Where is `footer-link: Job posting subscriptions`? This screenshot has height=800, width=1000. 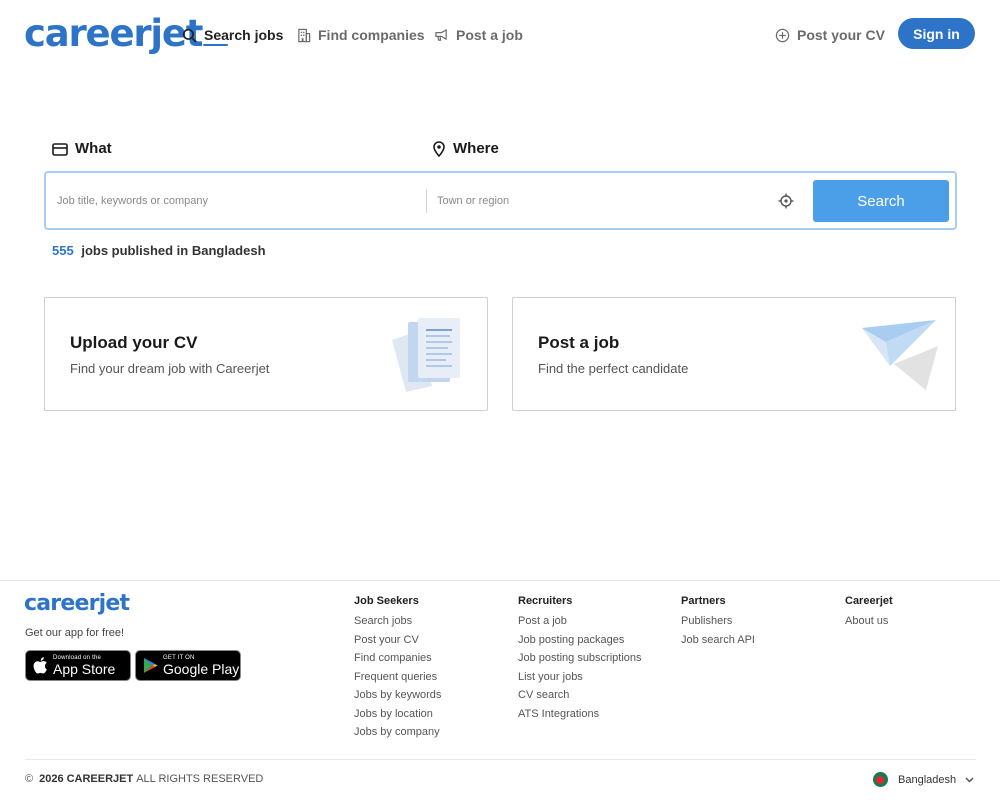
footer-link: Job posting subscriptions is located at coordinates (580, 660).